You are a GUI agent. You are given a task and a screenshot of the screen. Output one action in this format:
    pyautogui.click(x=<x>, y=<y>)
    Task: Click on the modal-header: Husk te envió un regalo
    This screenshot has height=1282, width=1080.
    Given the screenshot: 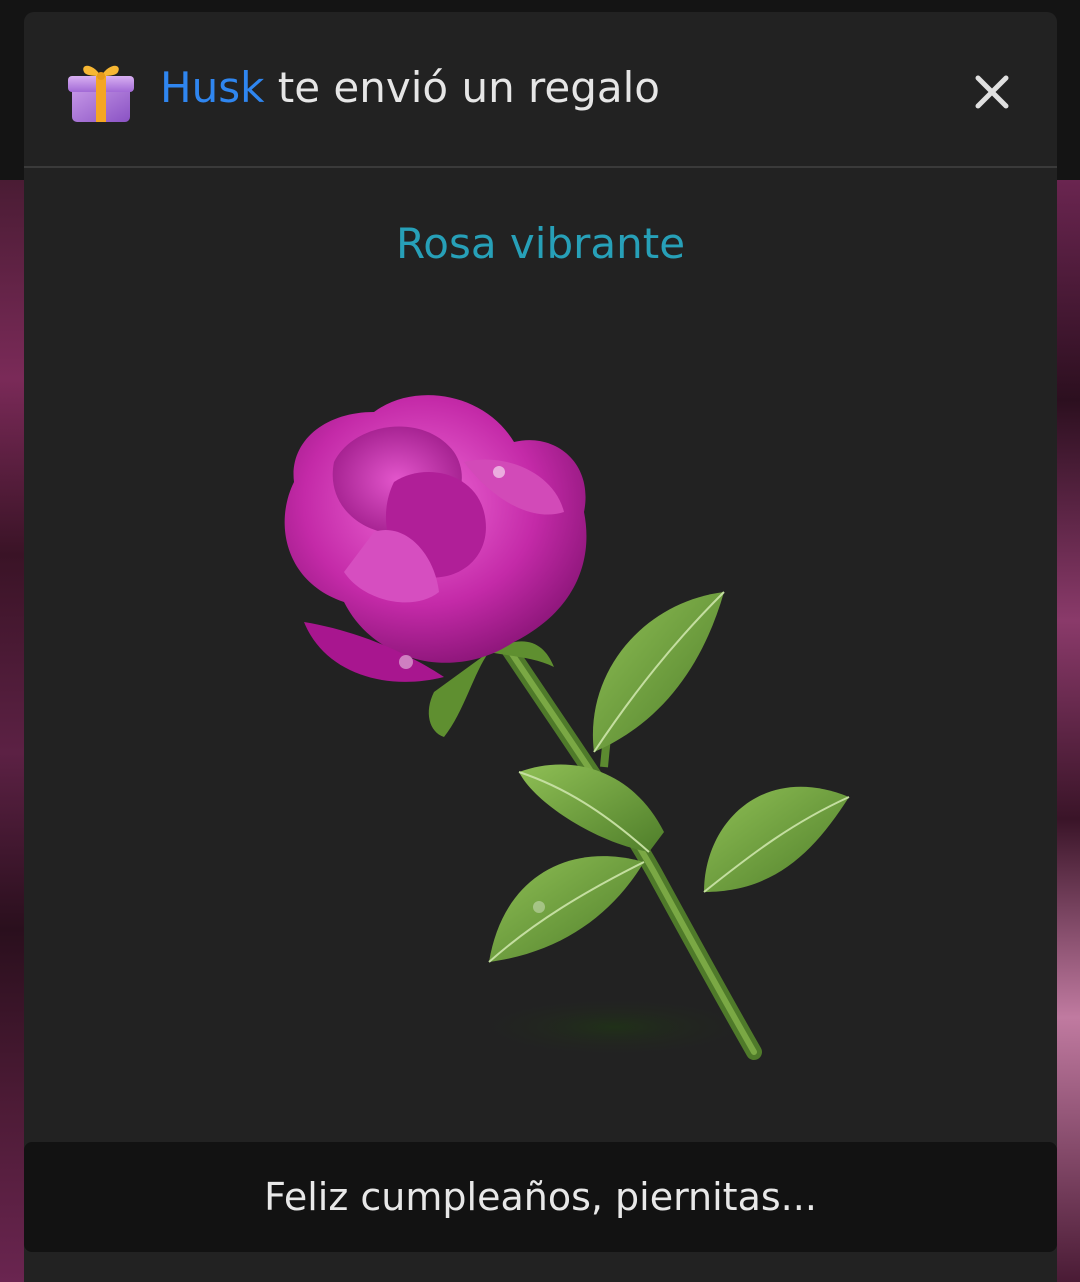 What is the action you would take?
    pyautogui.click(x=540, y=90)
    